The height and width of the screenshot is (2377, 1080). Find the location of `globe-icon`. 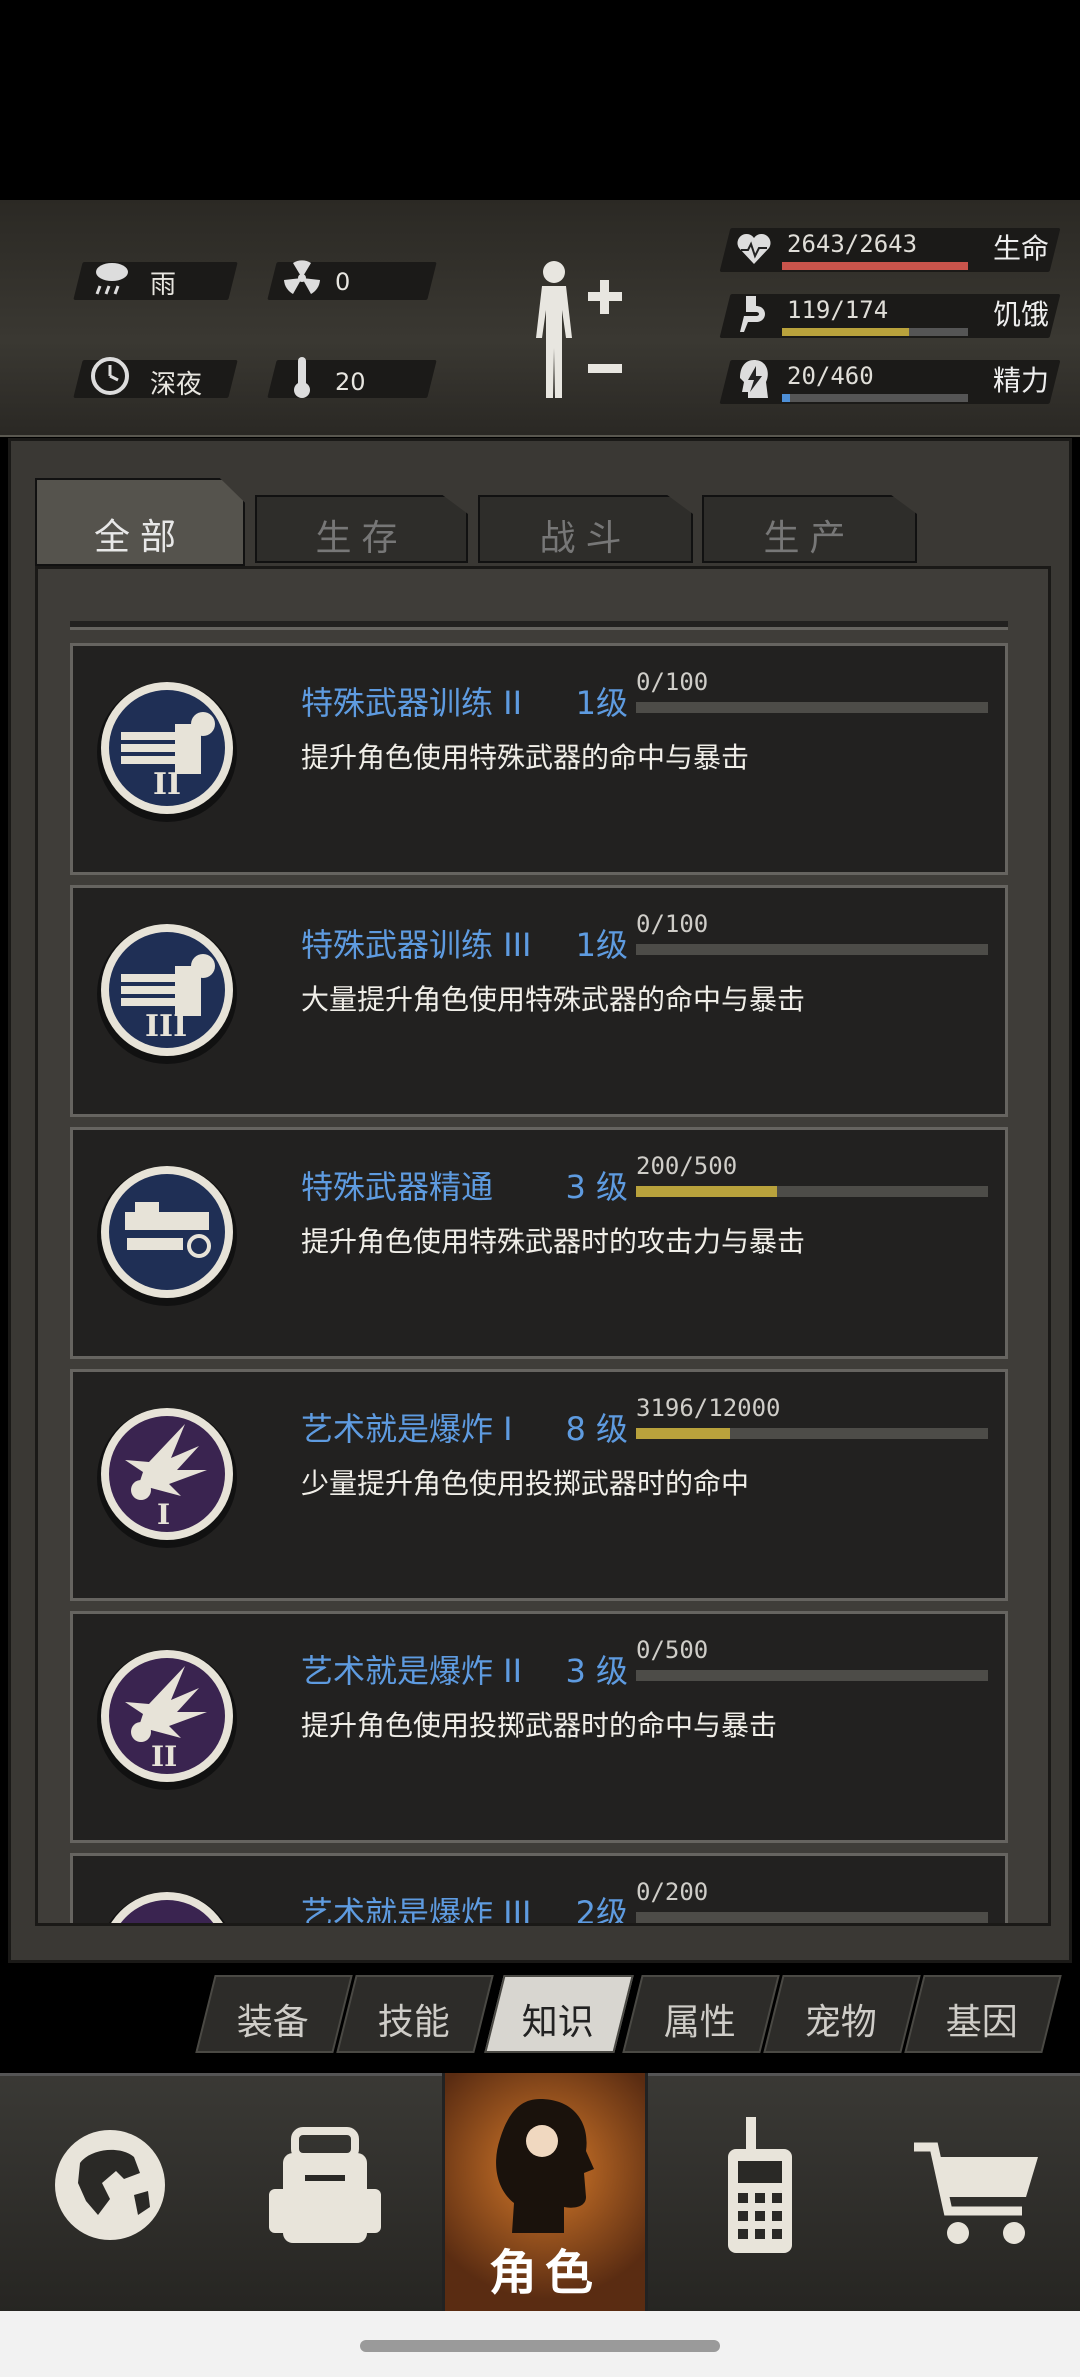

globe-icon is located at coordinates (110, 2185).